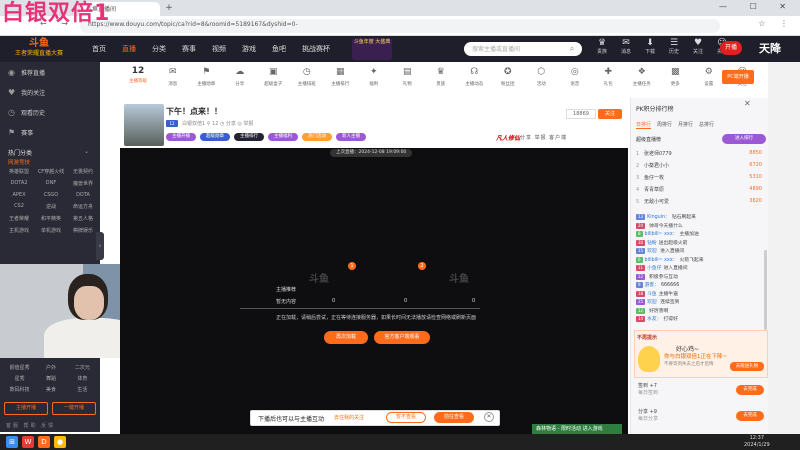  I want to click on nav-item: 分类, so click(159, 49).